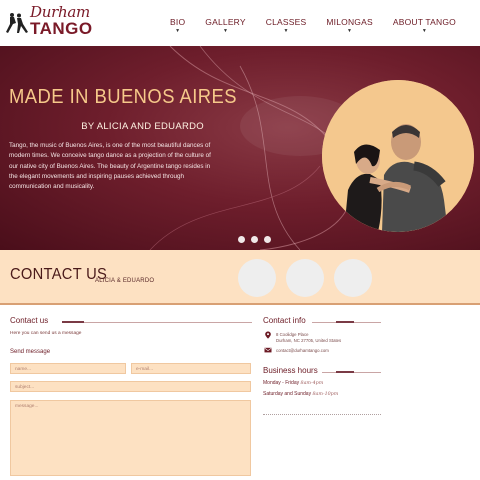 The height and width of the screenshot is (480, 480). I want to click on hours-row-weekend: Saturday and Sunday 8am-10pm, so click(300, 394).